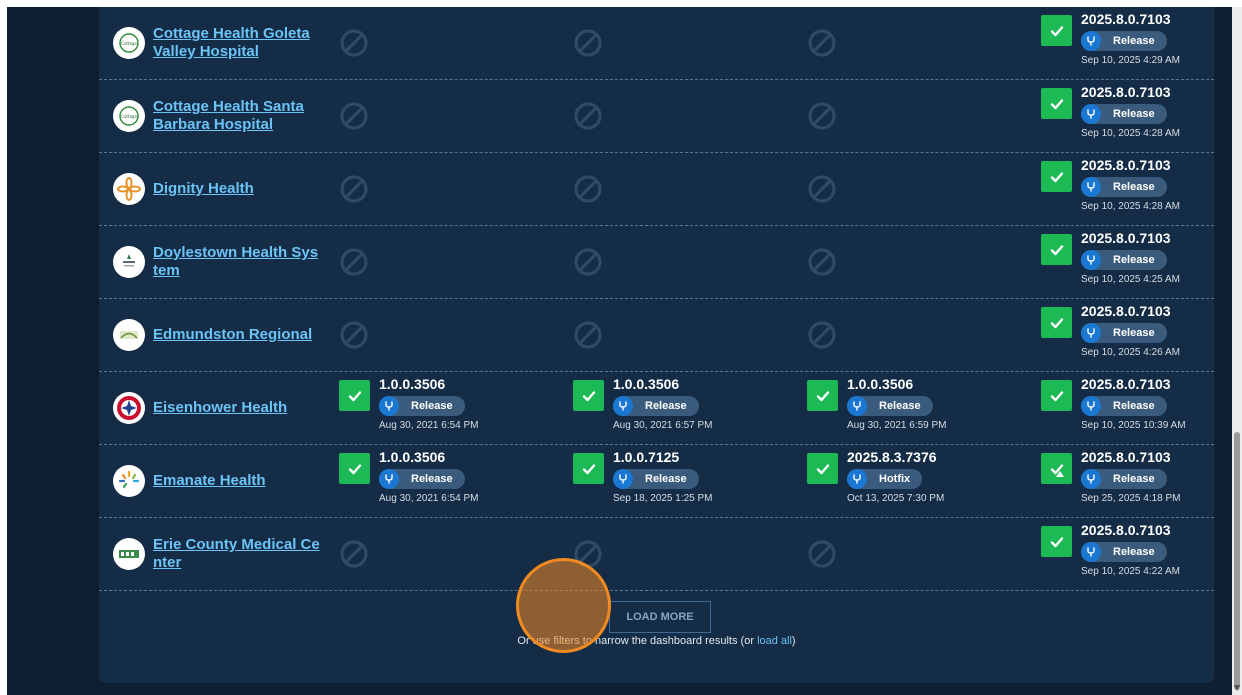 The width and height of the screenshot is (1242, 695). I want to click on organization-link: Dignity Health, so click(238, 189).